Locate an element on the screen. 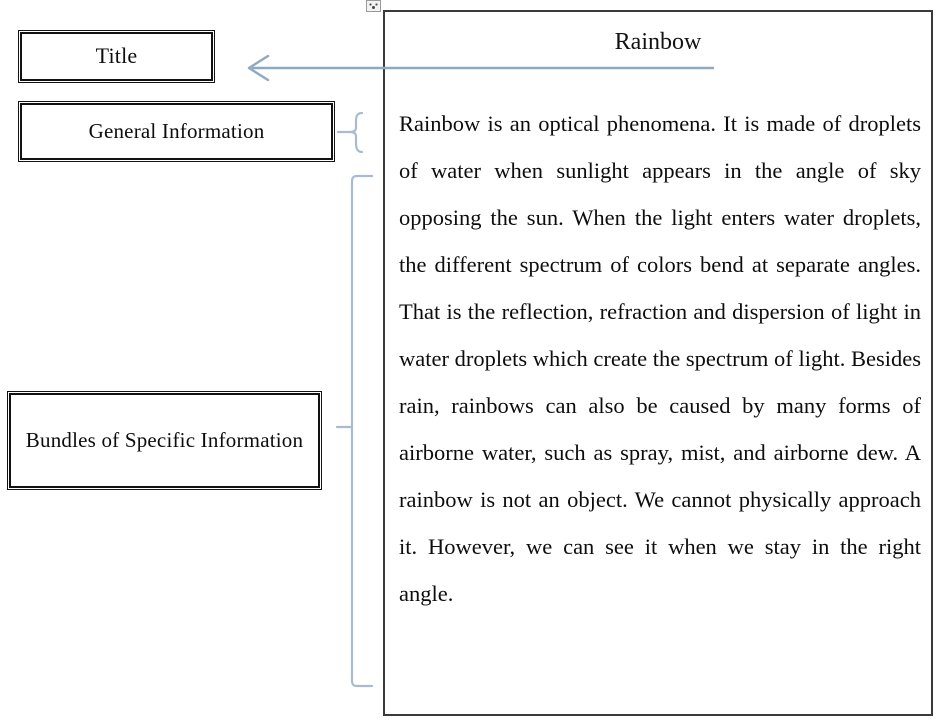 Image resolution: width=938 pixels, height=726 pixels. label-box-general-information-text: General Information is located at coordinates (176, 131).